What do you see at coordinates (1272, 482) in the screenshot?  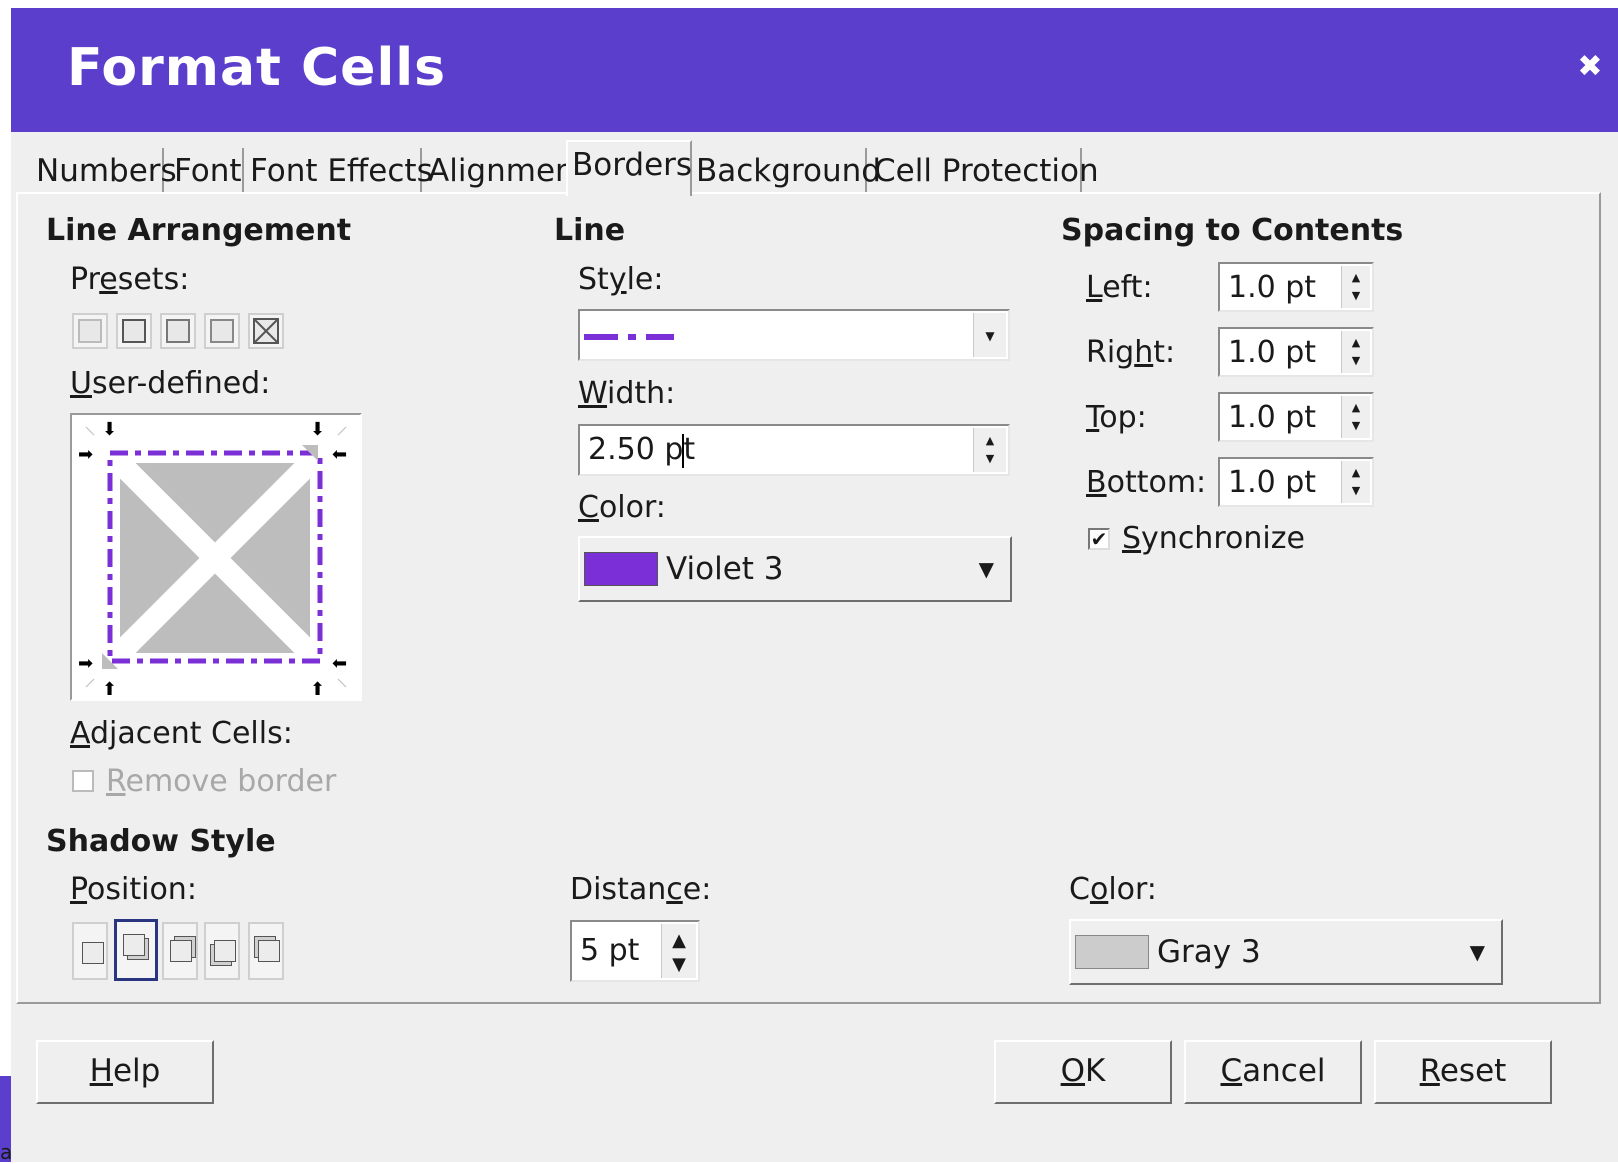 I see `bottom-spacing-value: 1.0 pt` at bounding box center [1272, 482].